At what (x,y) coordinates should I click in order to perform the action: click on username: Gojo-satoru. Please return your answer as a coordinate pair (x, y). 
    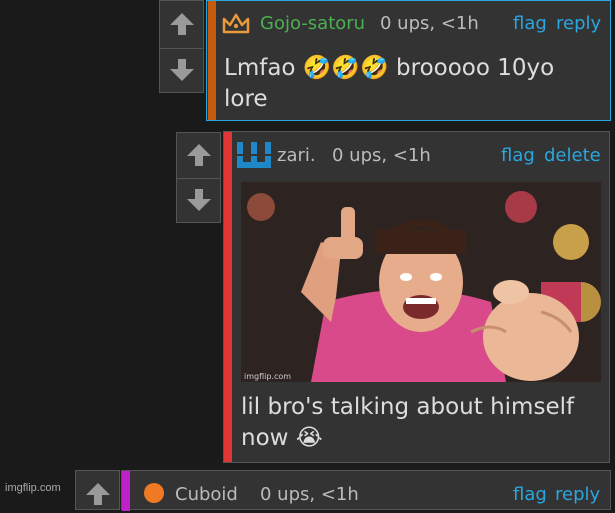
    Looking at the image, I should click on (312, 23).